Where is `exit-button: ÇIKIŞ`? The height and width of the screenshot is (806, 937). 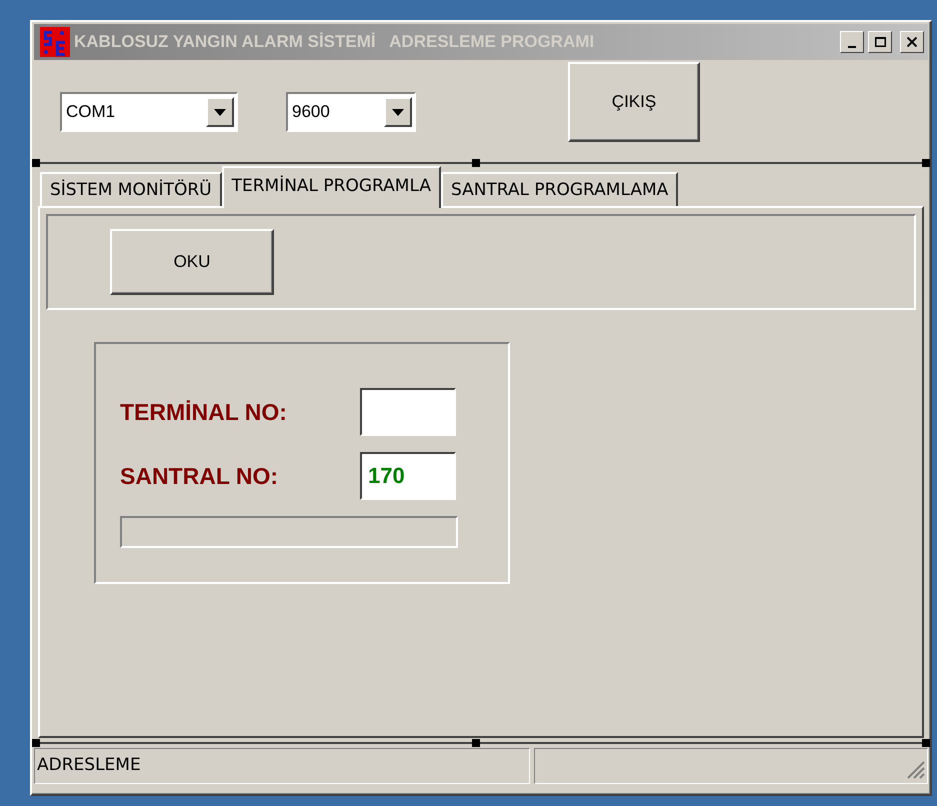
exit-button: ÇIKIŞ is located at coordinates (634, 102).